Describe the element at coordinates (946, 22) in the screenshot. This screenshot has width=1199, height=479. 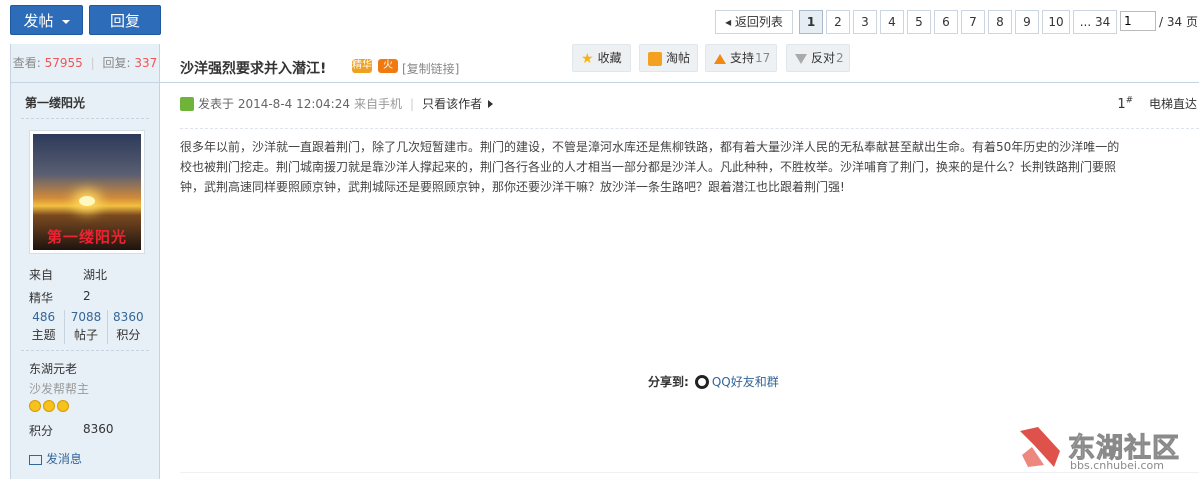
I see `page-6-link: 6` at that location.